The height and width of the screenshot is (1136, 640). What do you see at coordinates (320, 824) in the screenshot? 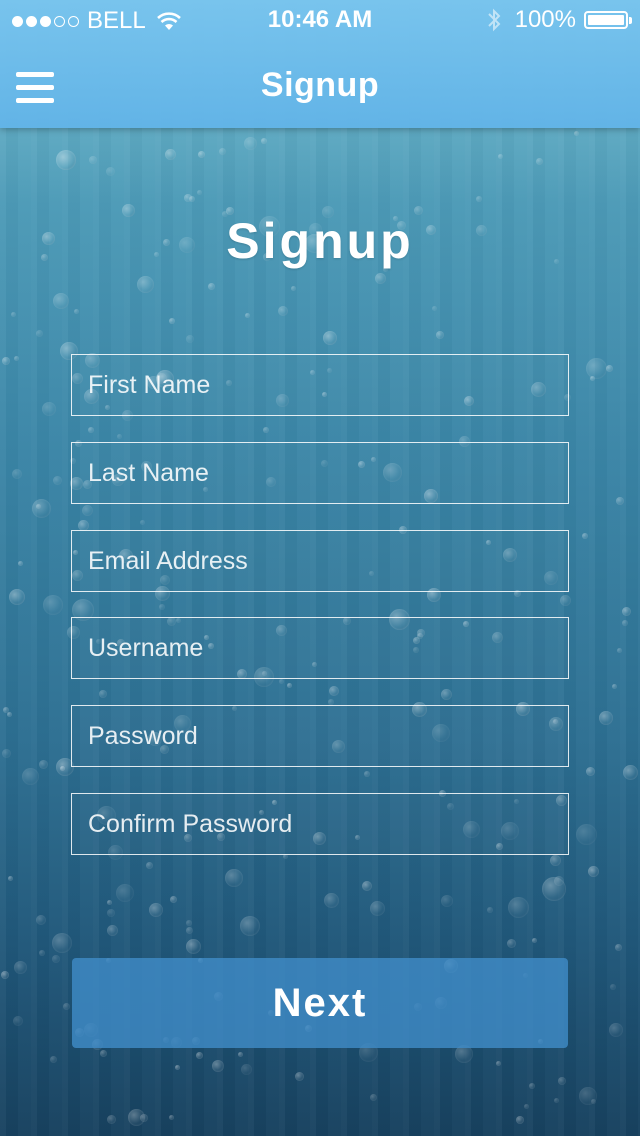
I see `confirm-password-field` at bounding box center [320, 824].